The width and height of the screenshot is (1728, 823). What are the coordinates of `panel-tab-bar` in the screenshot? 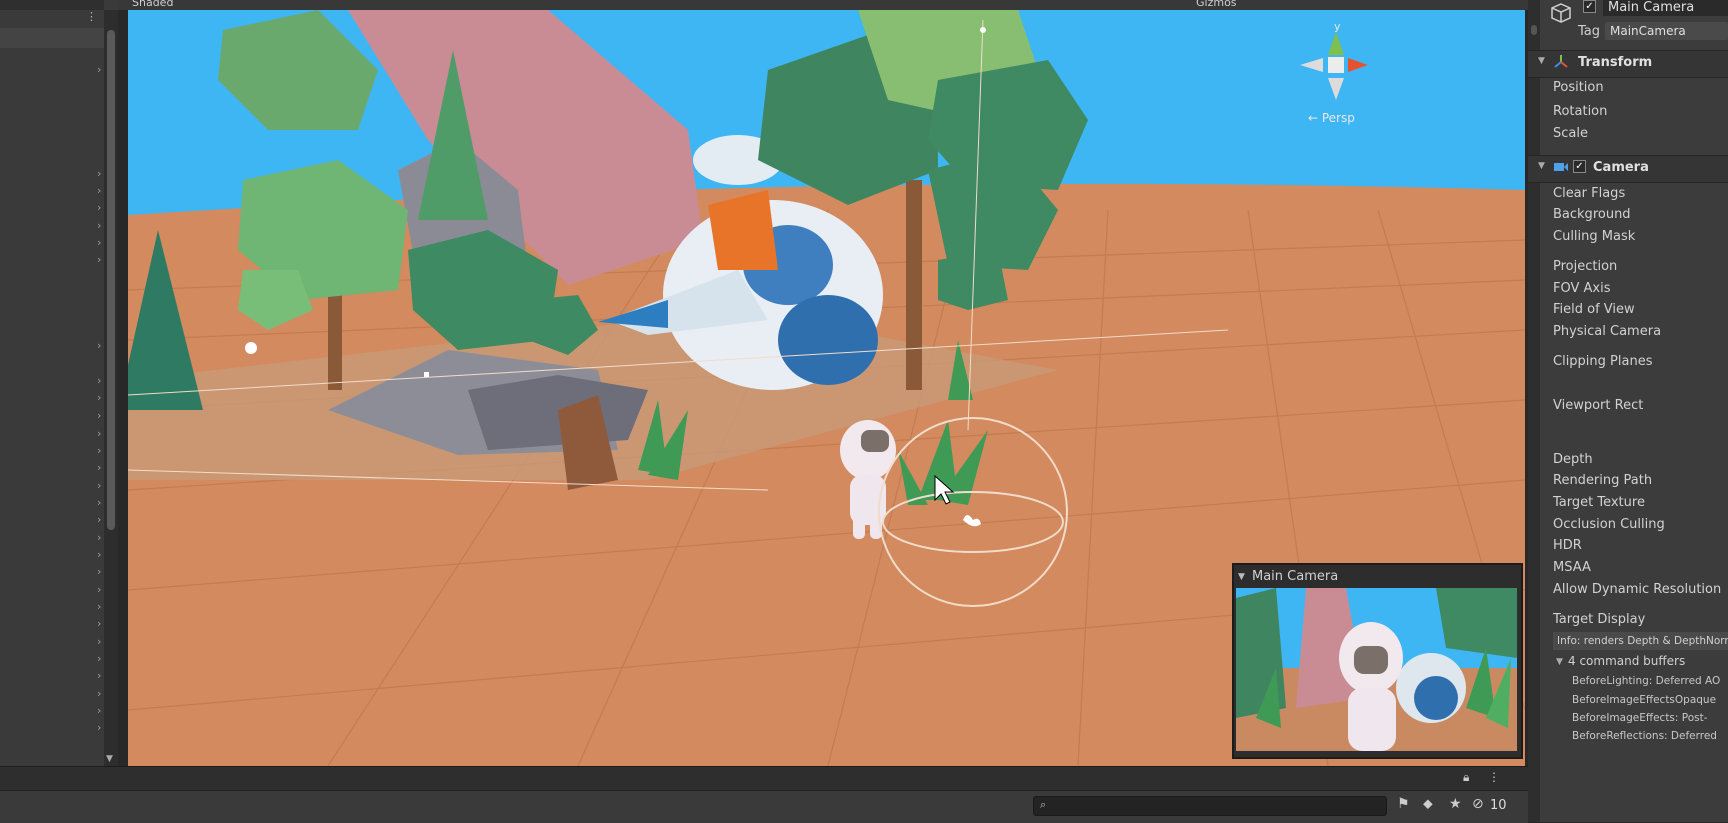 It's located at (764, 778).